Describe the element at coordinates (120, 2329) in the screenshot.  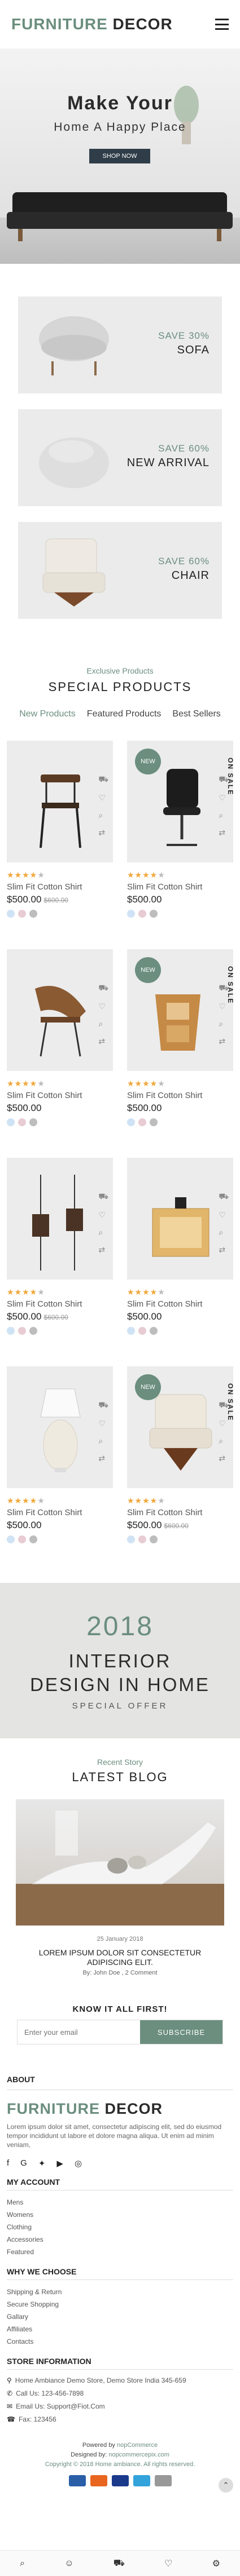
I see `footer-link-affiliates: Affiliates` at that location.